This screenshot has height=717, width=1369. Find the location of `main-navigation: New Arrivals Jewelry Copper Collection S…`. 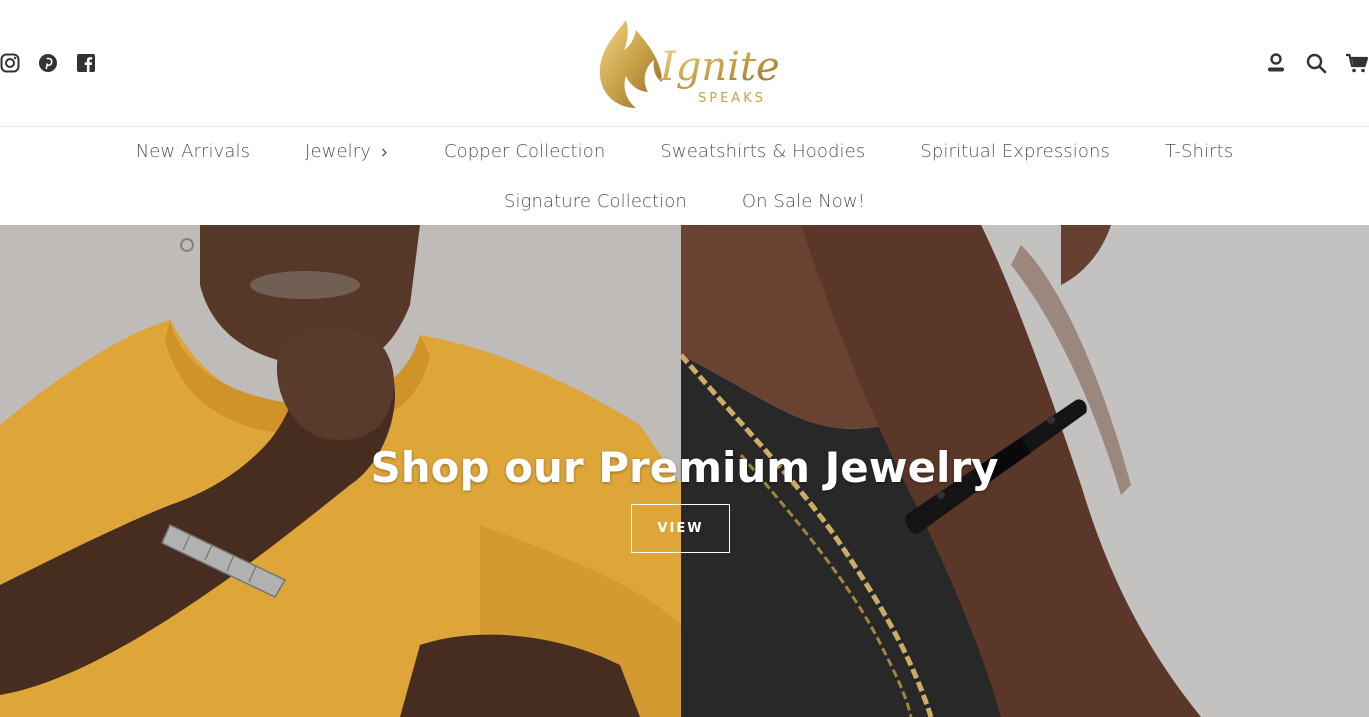

main-navigation: New Arrivals Jewelry Copper Collection S… is located at coordinates (684, 176).